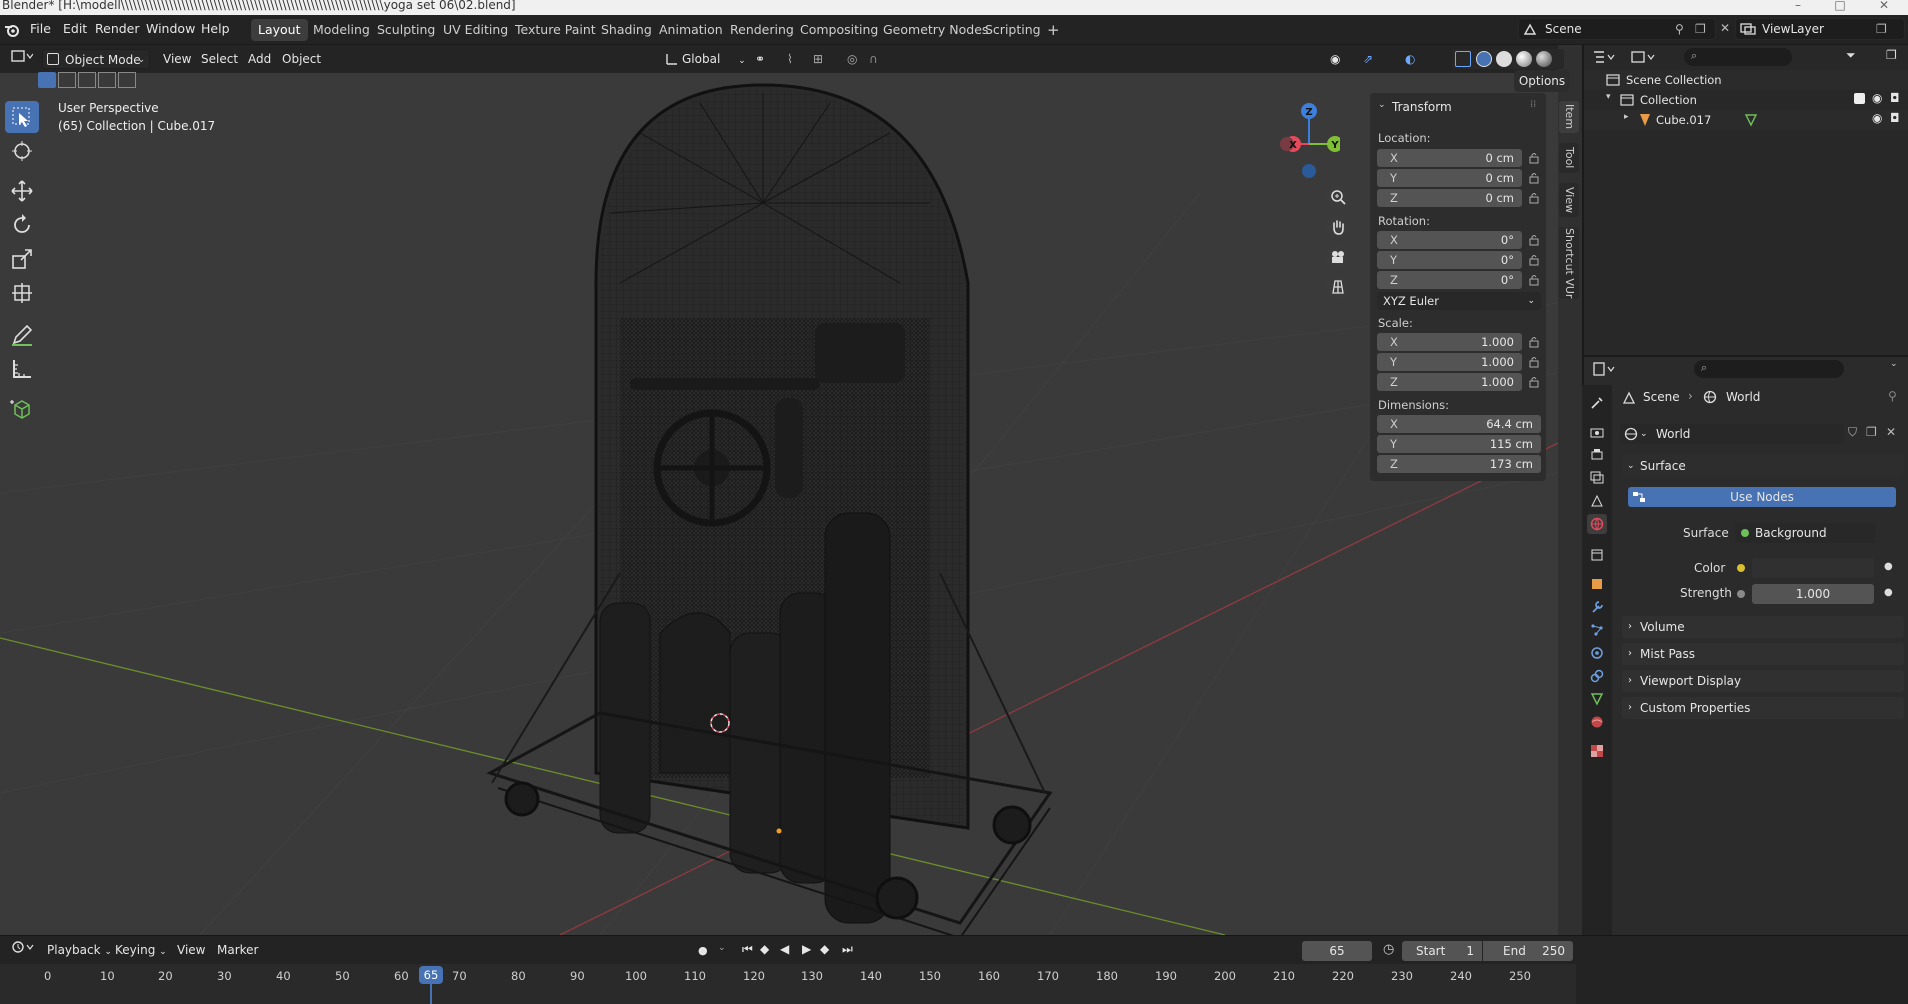 The width and height of the screenshot is (1908, 1004). Describe the element at coordinates (1459, 424) in the screenshot. I see `dimensions-x-field: X 64.4 cm` at that location.